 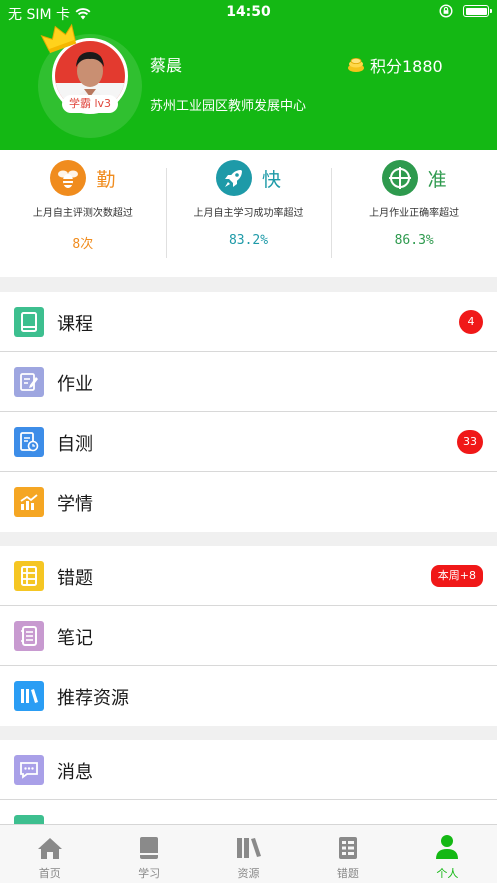 What do you see at coordinates (456, 576) in the screenshot?
I see `weekly-count-badge: 本周+8` at bounding box center [456, 576].